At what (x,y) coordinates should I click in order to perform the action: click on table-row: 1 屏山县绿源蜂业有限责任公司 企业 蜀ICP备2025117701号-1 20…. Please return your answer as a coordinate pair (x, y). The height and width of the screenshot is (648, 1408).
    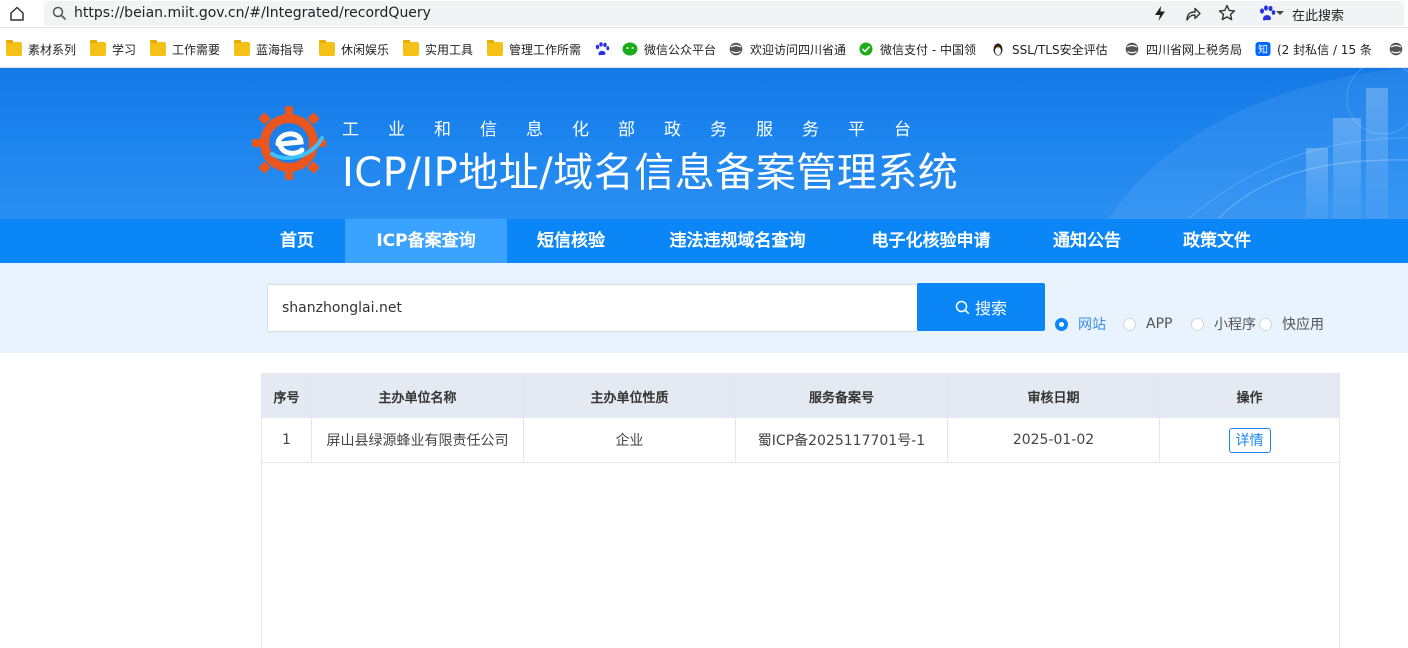
    Looking at the image, I should click on (800, 440).